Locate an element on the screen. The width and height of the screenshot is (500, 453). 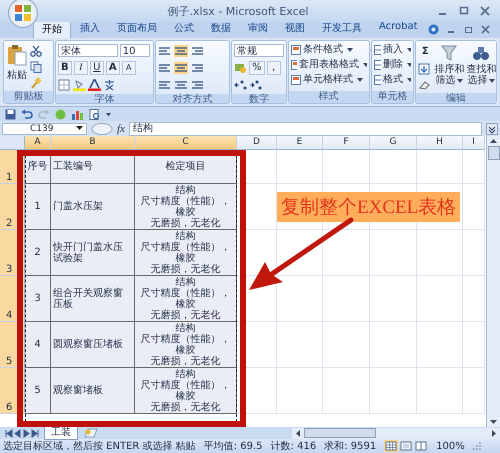
restore-icon is located at coordinates (468, 29).